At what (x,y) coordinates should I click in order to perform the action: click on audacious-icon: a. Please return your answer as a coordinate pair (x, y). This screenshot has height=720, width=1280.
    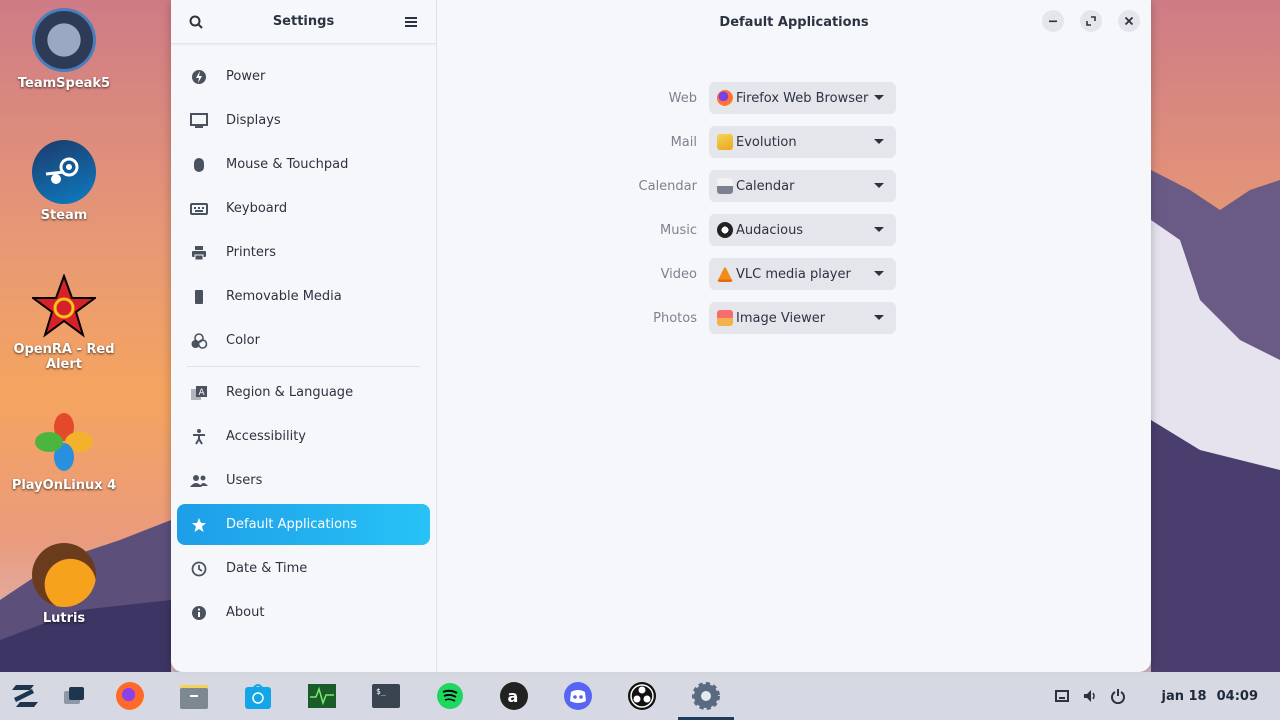
    Looking at the image, I should click on (514, 696).